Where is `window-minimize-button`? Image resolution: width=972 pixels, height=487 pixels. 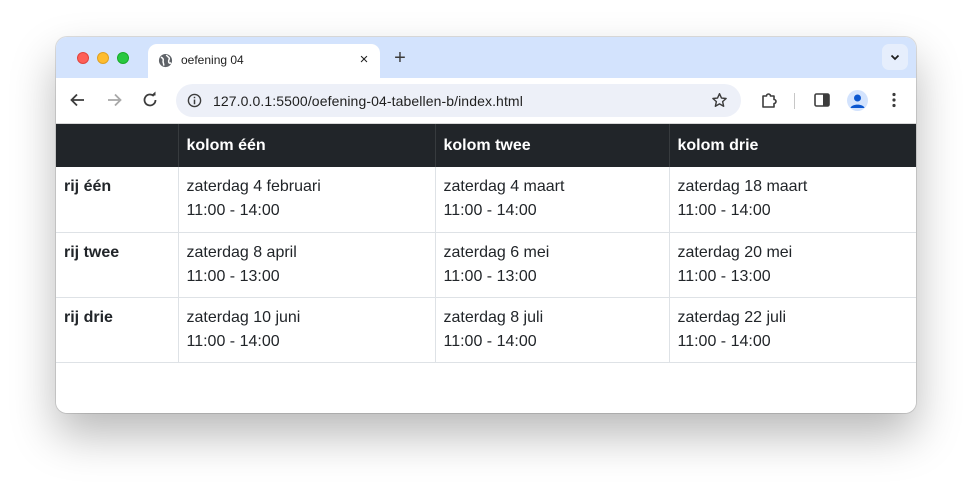
window-minimize-button is located at coordinates (103, 58).